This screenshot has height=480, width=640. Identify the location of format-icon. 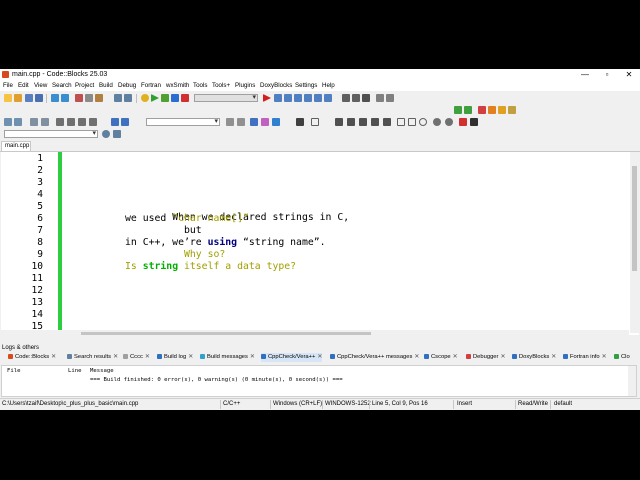
(71, 122).